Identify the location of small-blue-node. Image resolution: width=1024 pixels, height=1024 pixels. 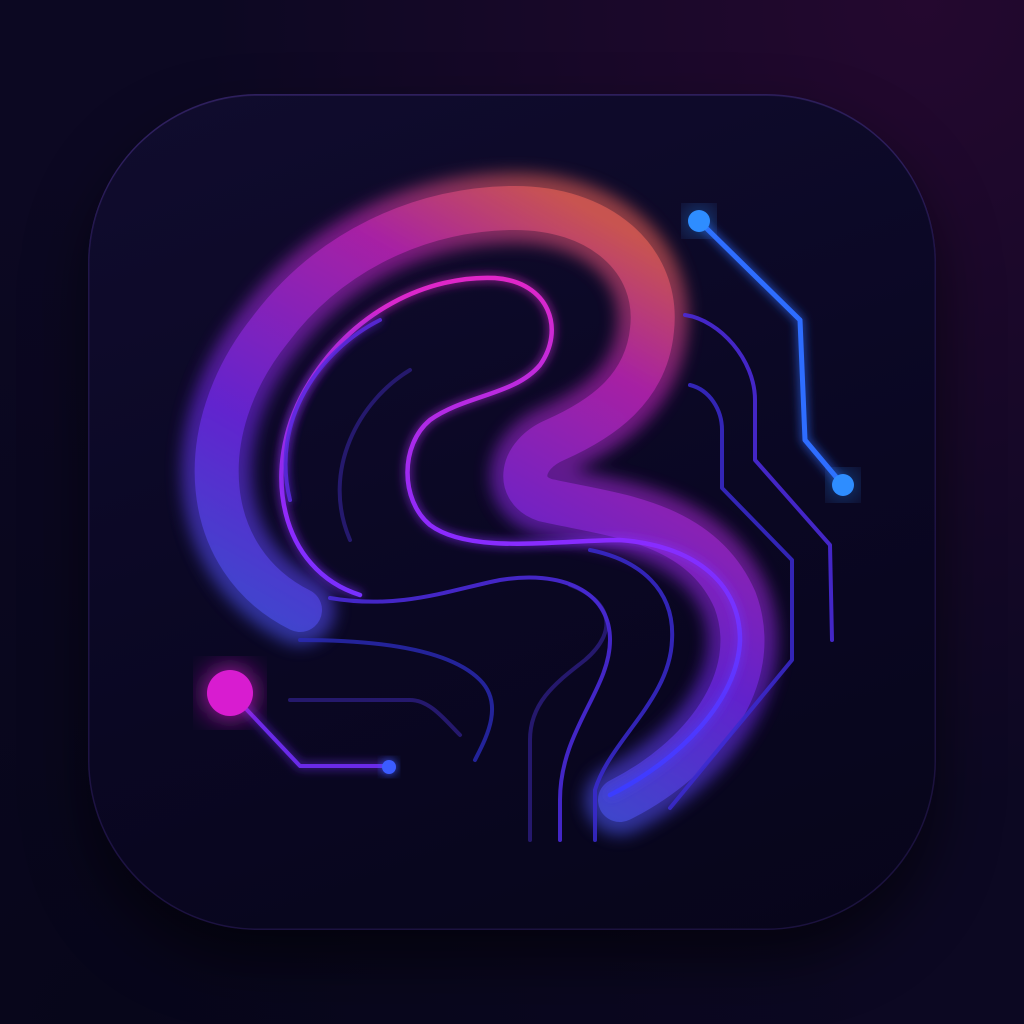
(389, 767).